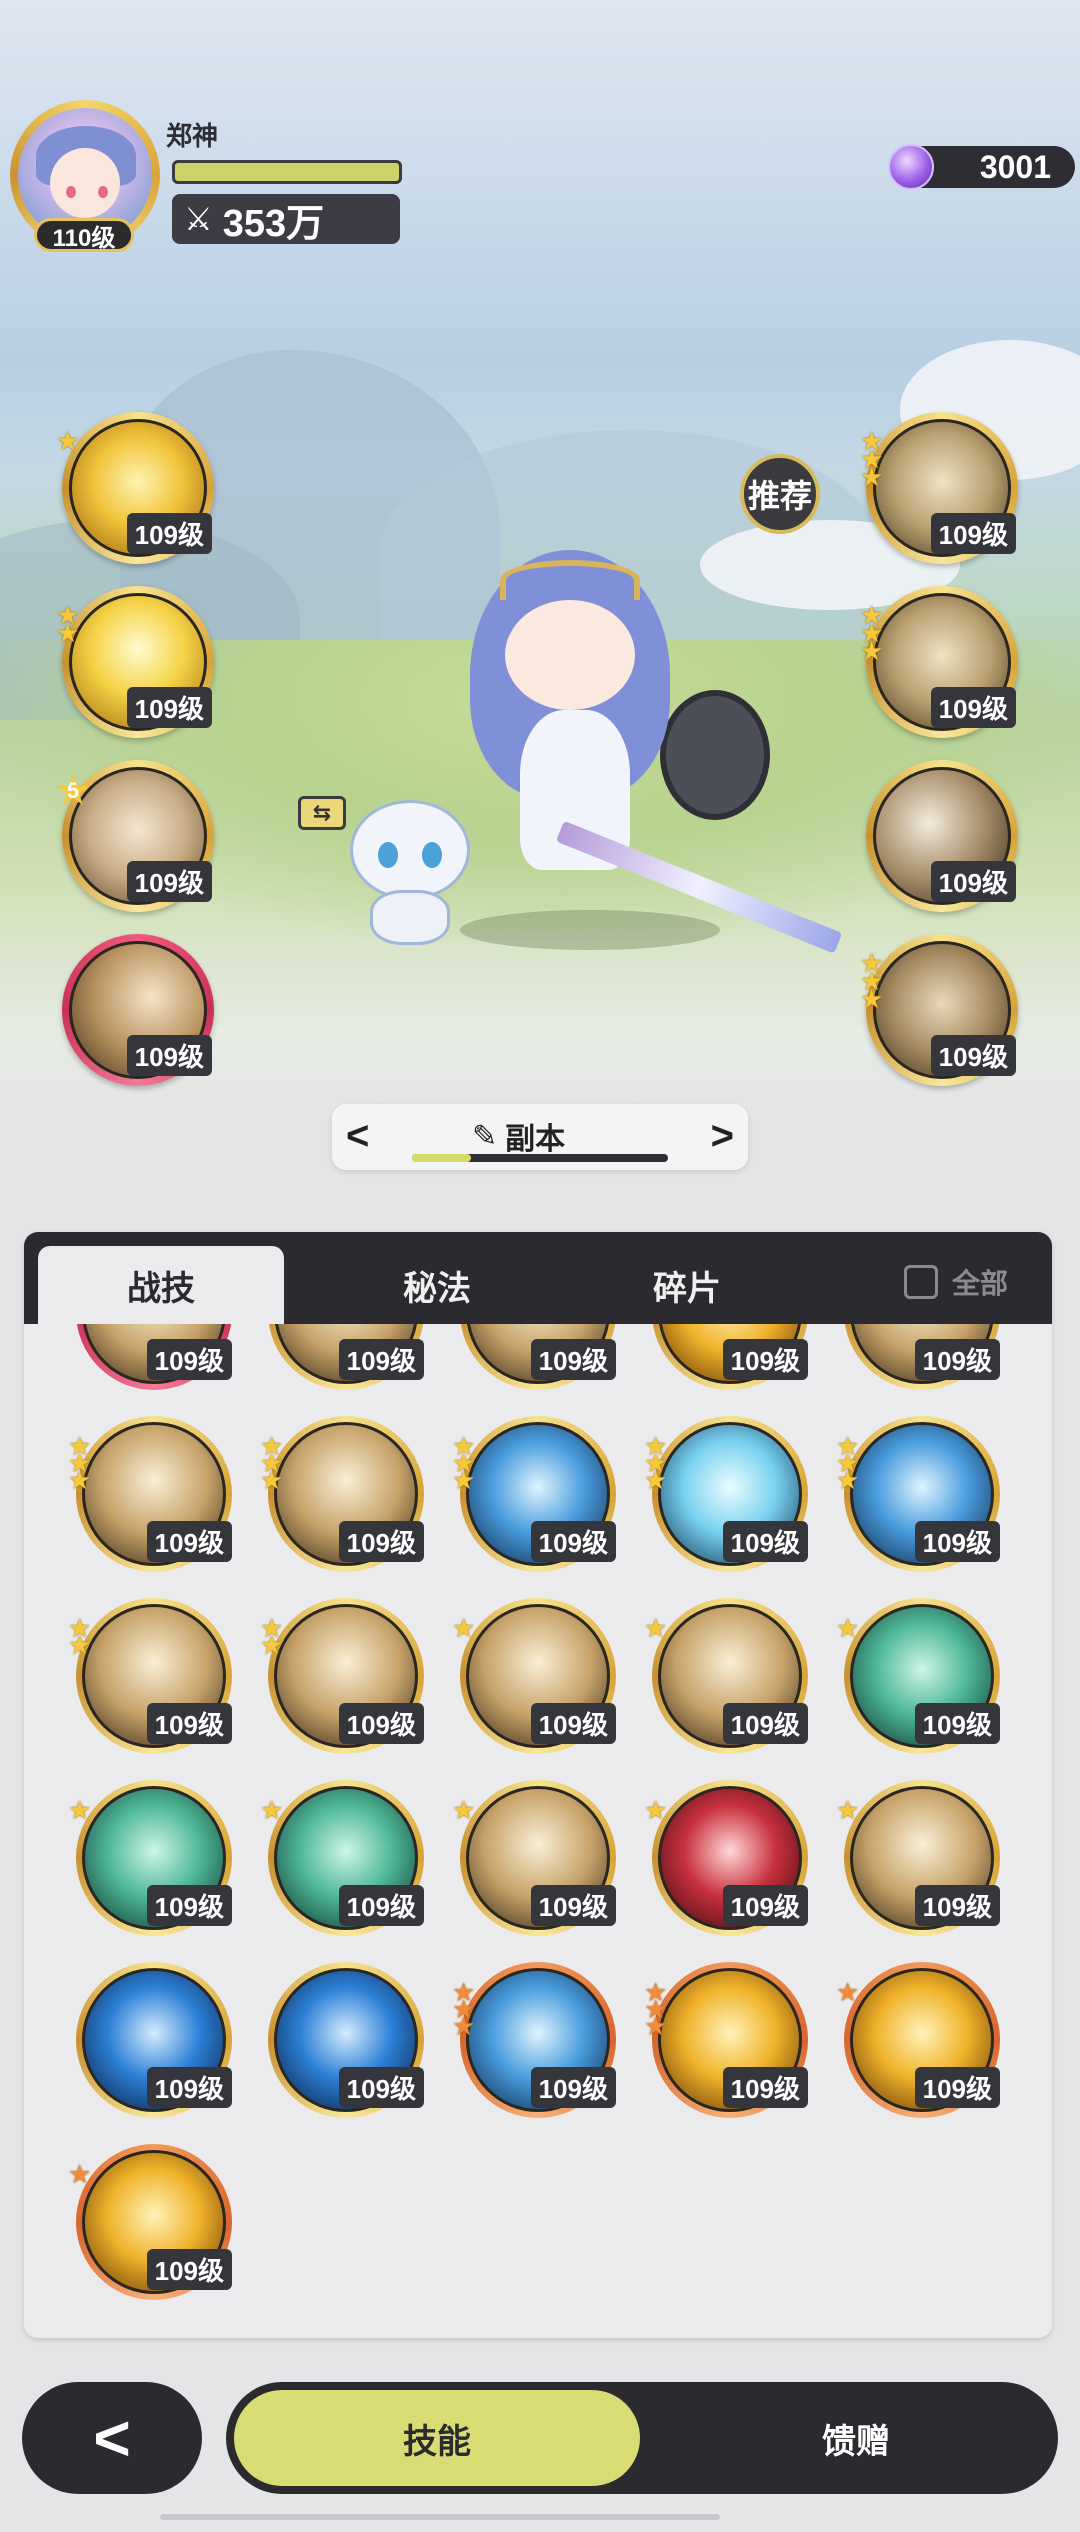 Image resolution: width=1080 pixels, height=2532 pixels. What do you see at coordinates (942, 836) in the screenshot?
I see `equipped-slot-right-3: 109级` at bounding box center [942, 836].